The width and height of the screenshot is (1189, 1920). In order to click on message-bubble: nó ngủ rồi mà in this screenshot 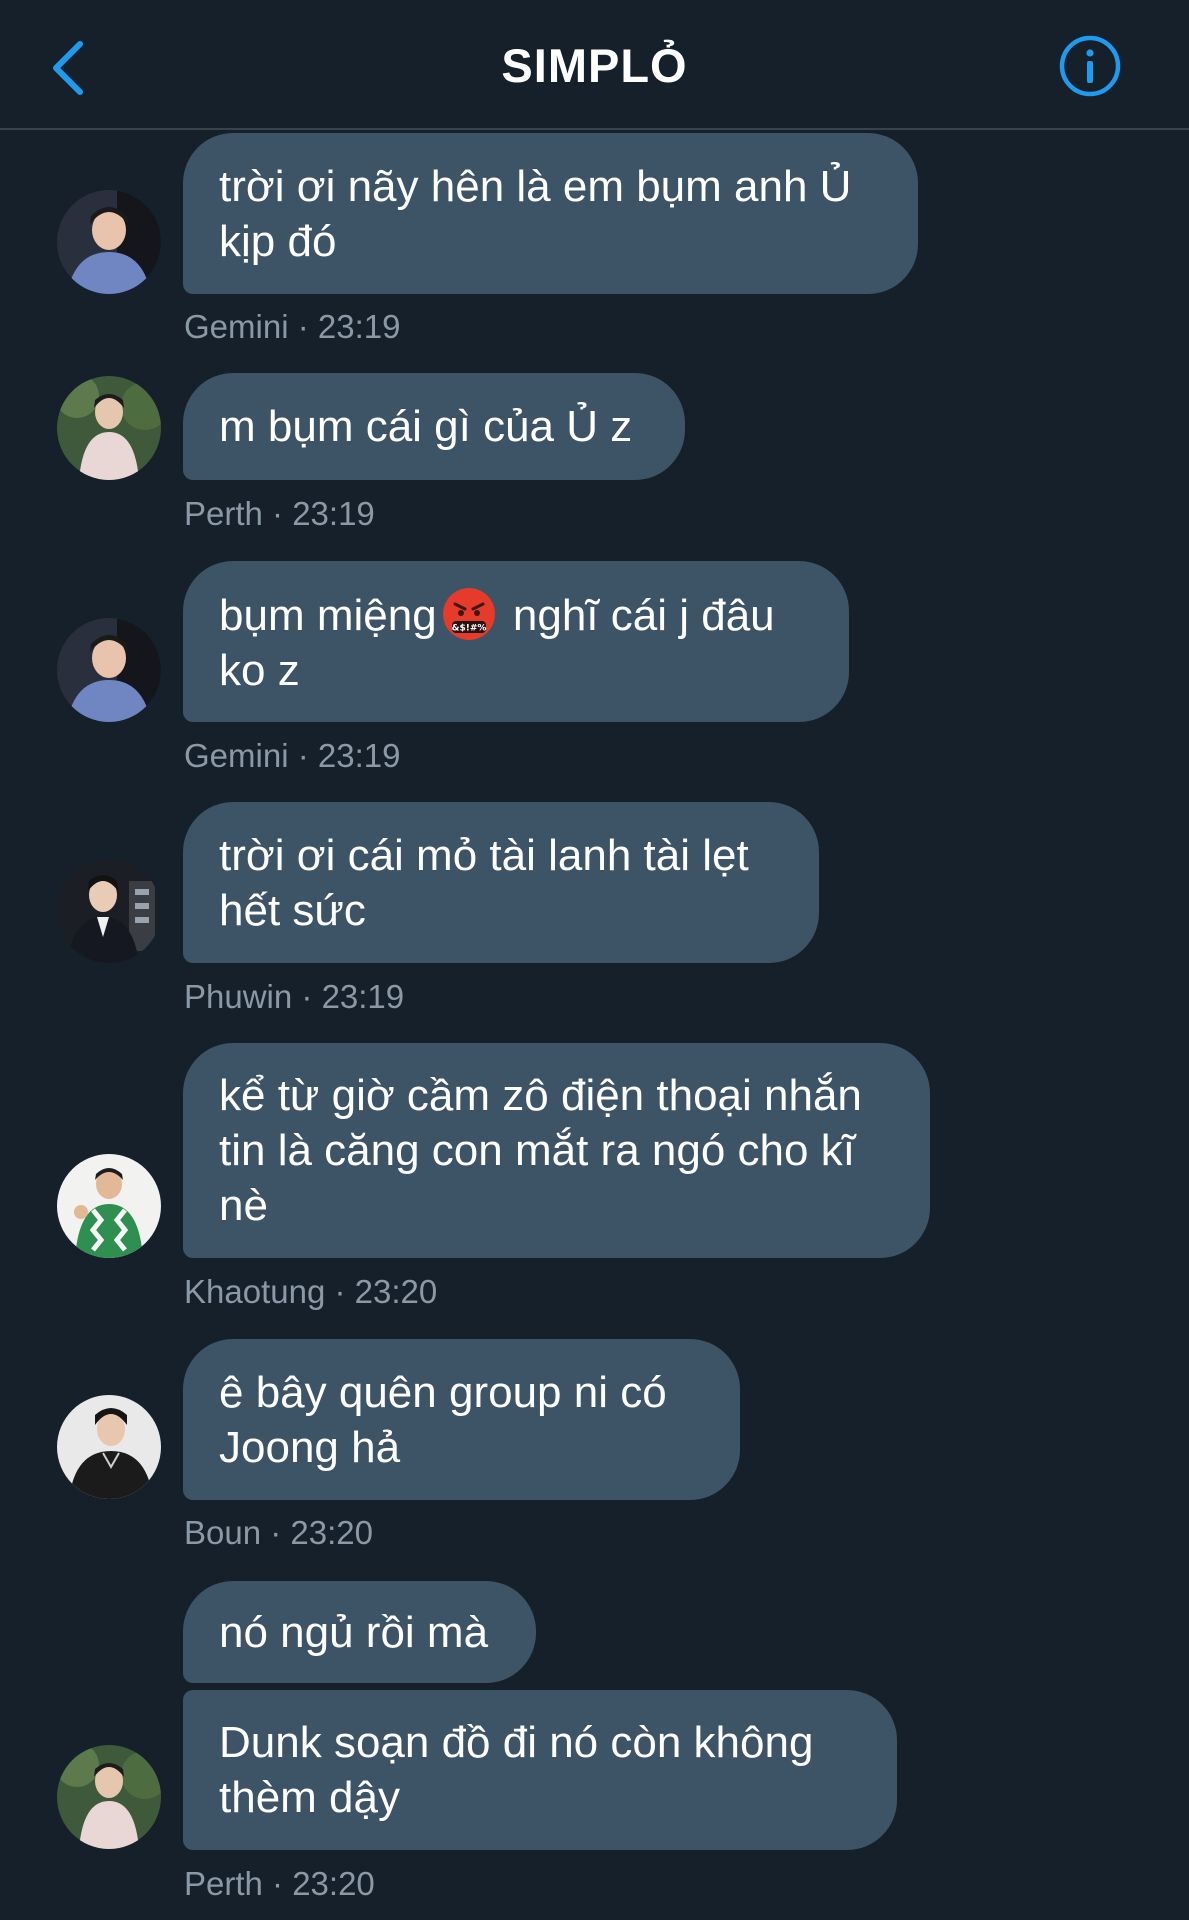, I will do `click(359, 1632)`.